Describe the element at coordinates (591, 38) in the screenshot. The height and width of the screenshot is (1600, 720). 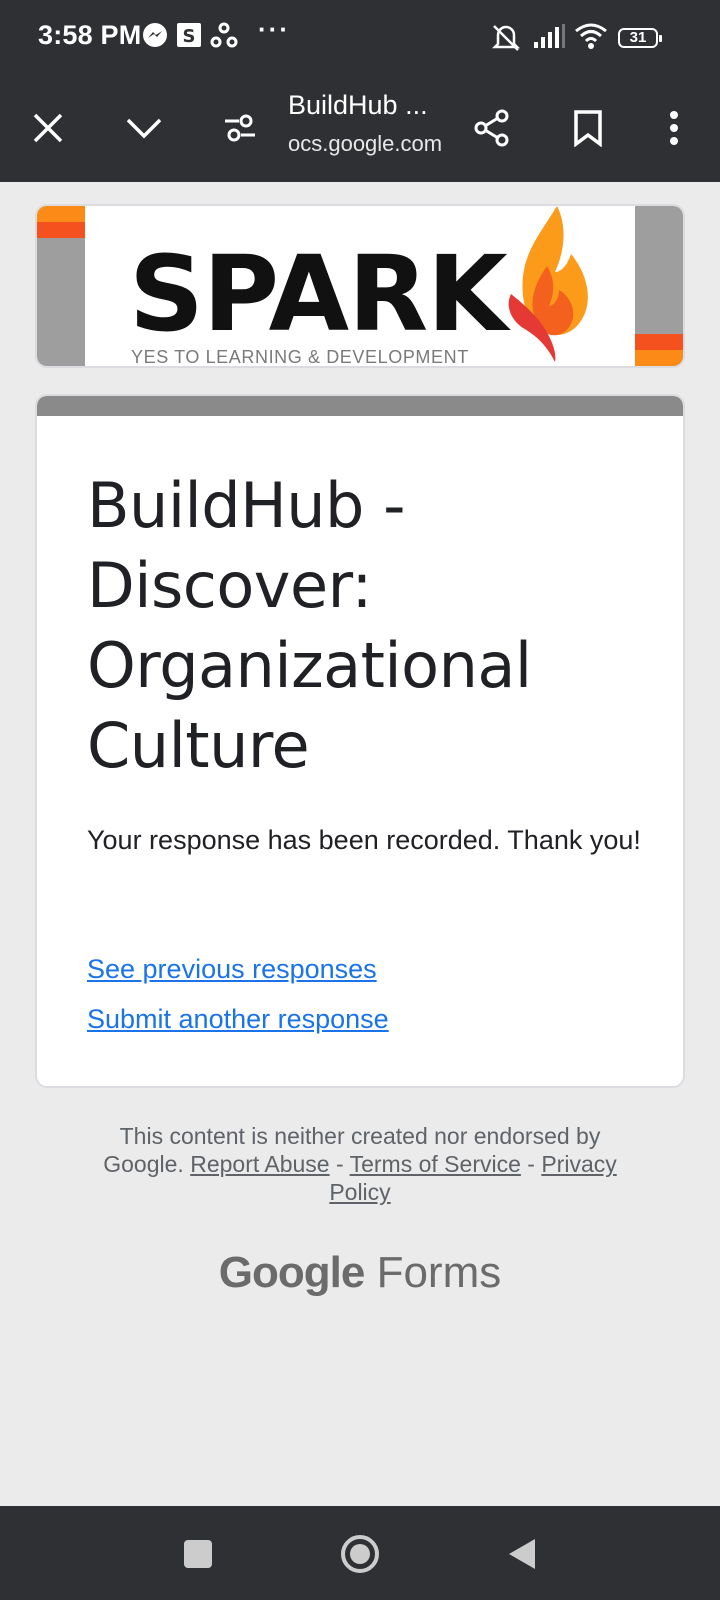
I see `wifi-icon` at that location.